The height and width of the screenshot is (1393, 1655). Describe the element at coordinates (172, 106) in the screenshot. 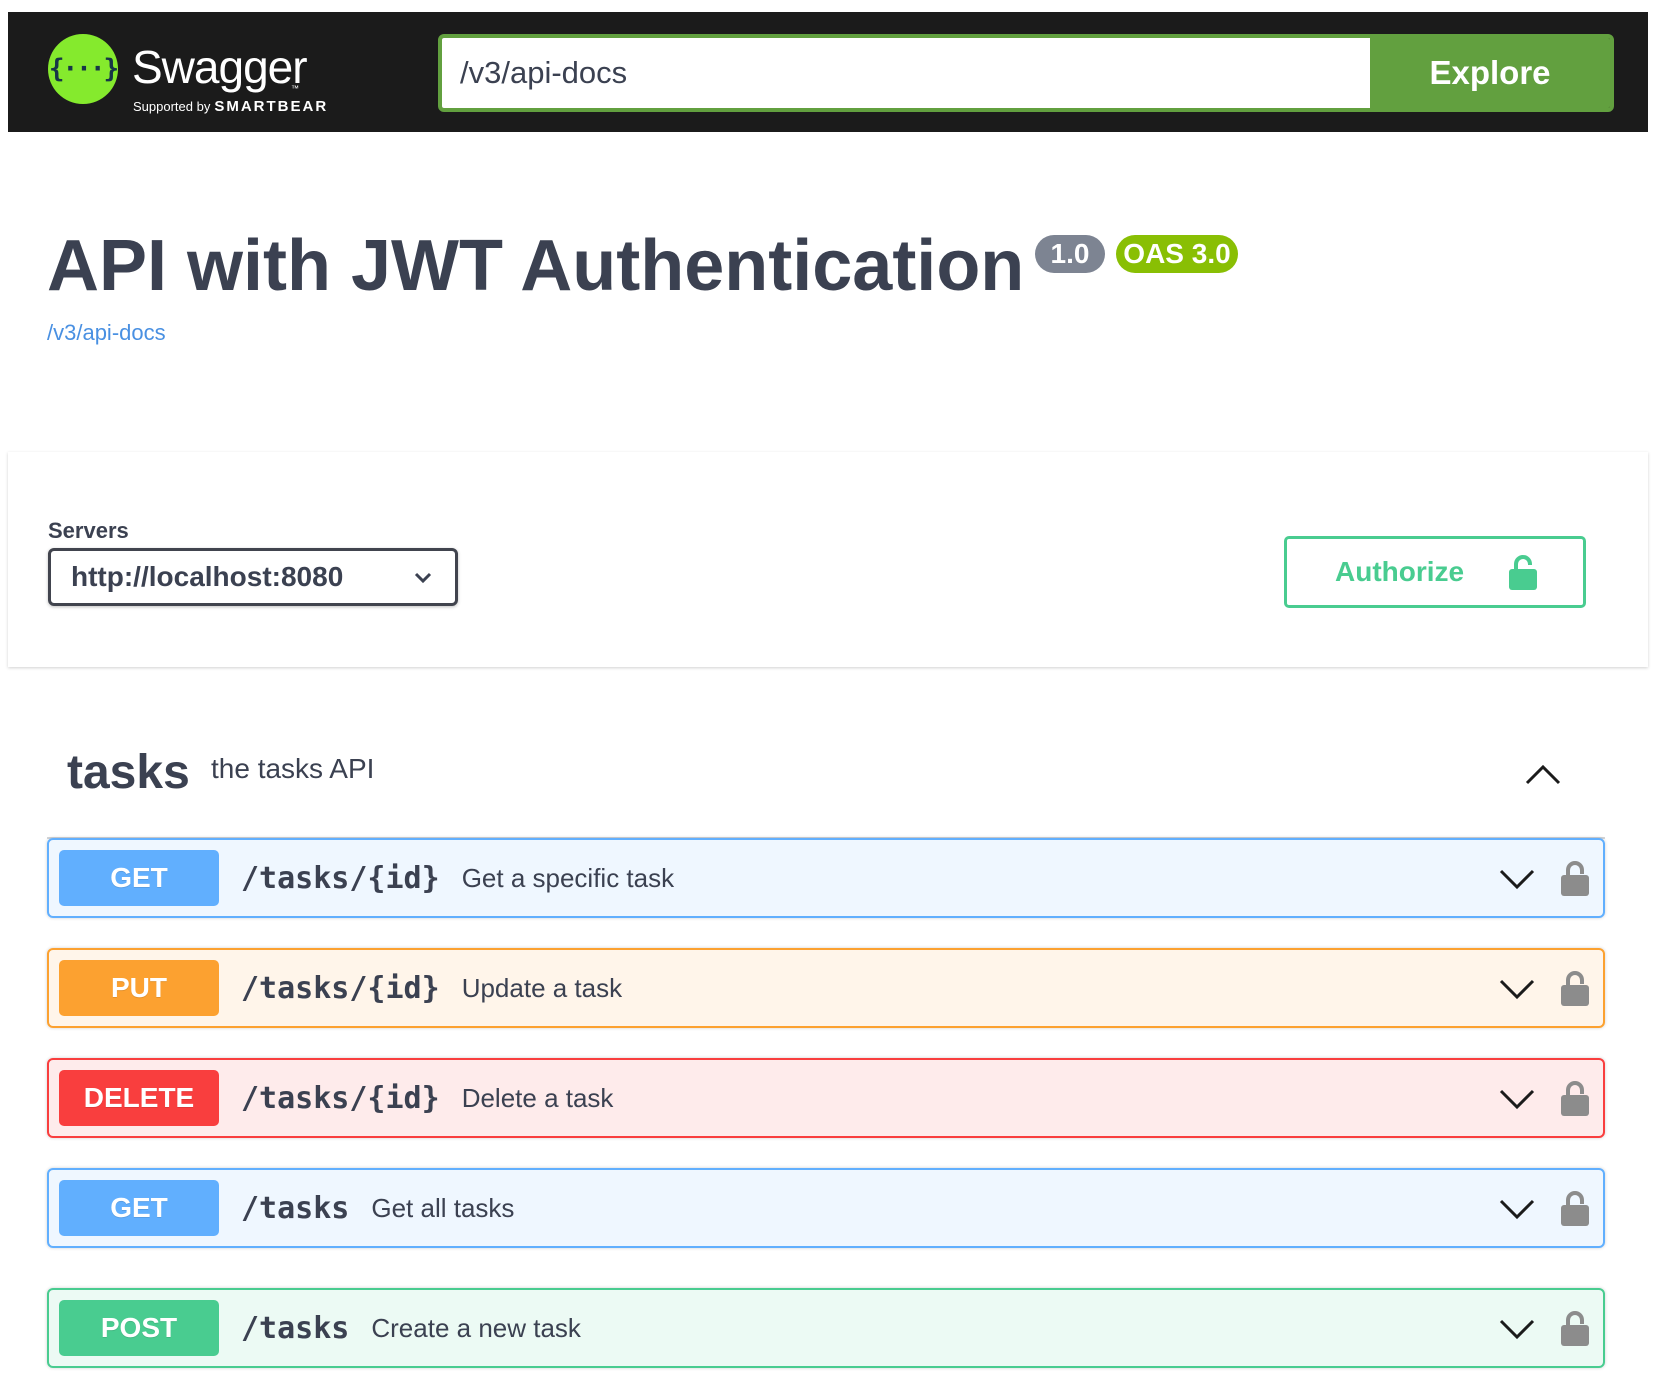

I see `supported-by-text: Supported by` at that location.